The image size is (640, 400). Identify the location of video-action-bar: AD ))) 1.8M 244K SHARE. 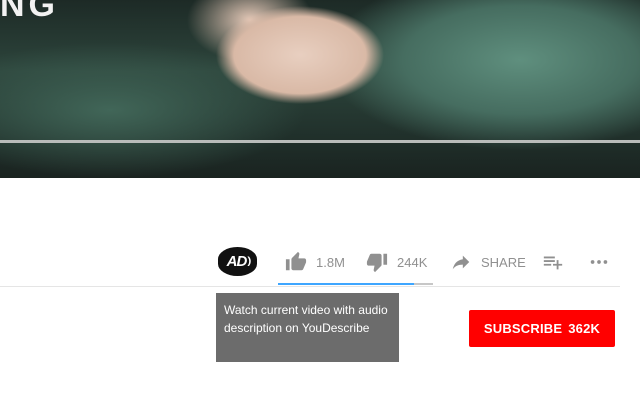
(310, 262).